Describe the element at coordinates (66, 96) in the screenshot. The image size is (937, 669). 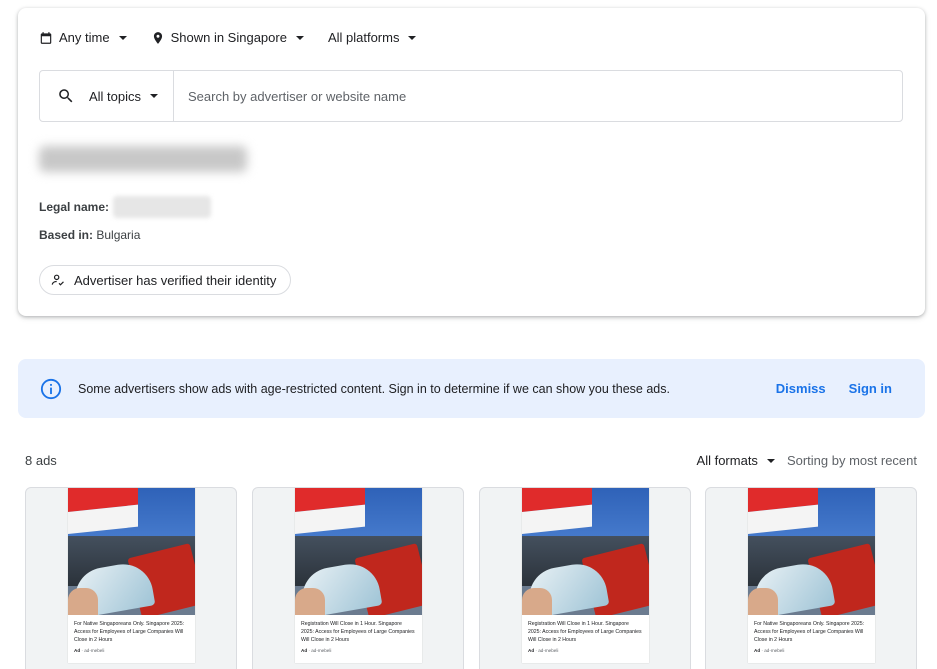
I see `search-icon` at that location.